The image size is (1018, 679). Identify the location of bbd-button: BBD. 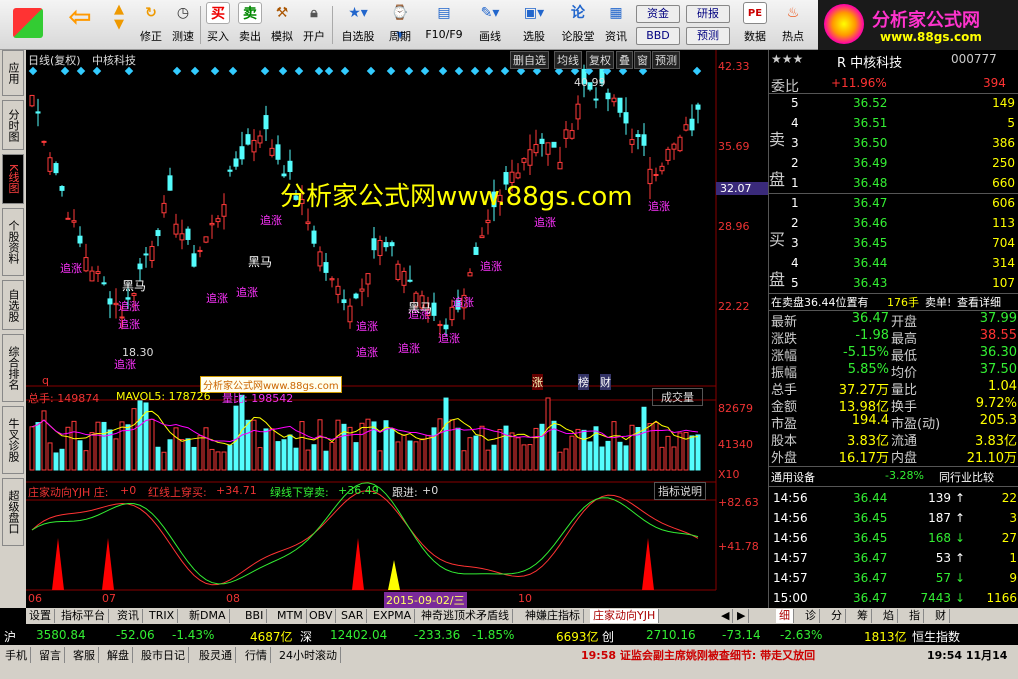
(658, 36).